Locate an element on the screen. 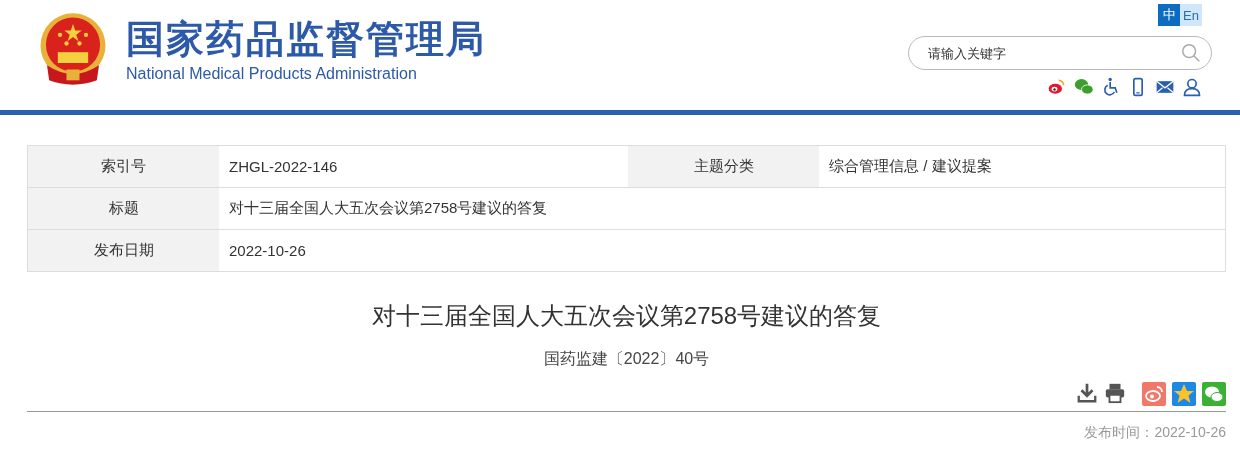 This screenshot has width=1240, height=452. printer-icon is located at coordinates (1115, 393).